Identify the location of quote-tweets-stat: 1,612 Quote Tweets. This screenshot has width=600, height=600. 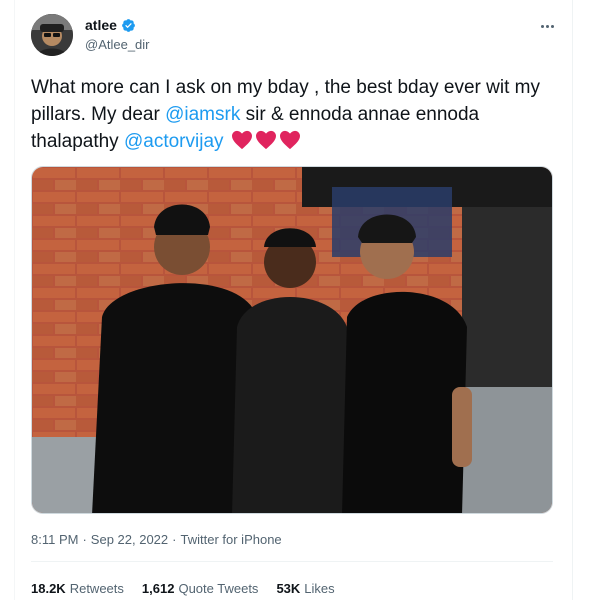
(200, 588).